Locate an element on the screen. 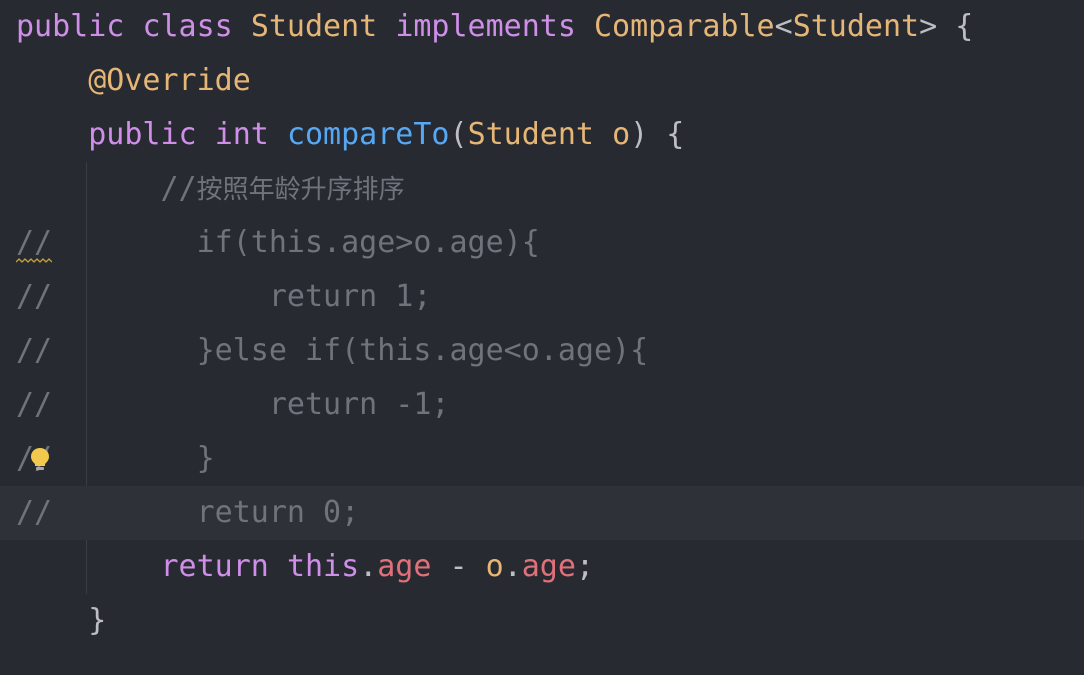 The height and width of the screenshot is (675, 1084). code-line: return -1; // is located at coordinates (542, 405).